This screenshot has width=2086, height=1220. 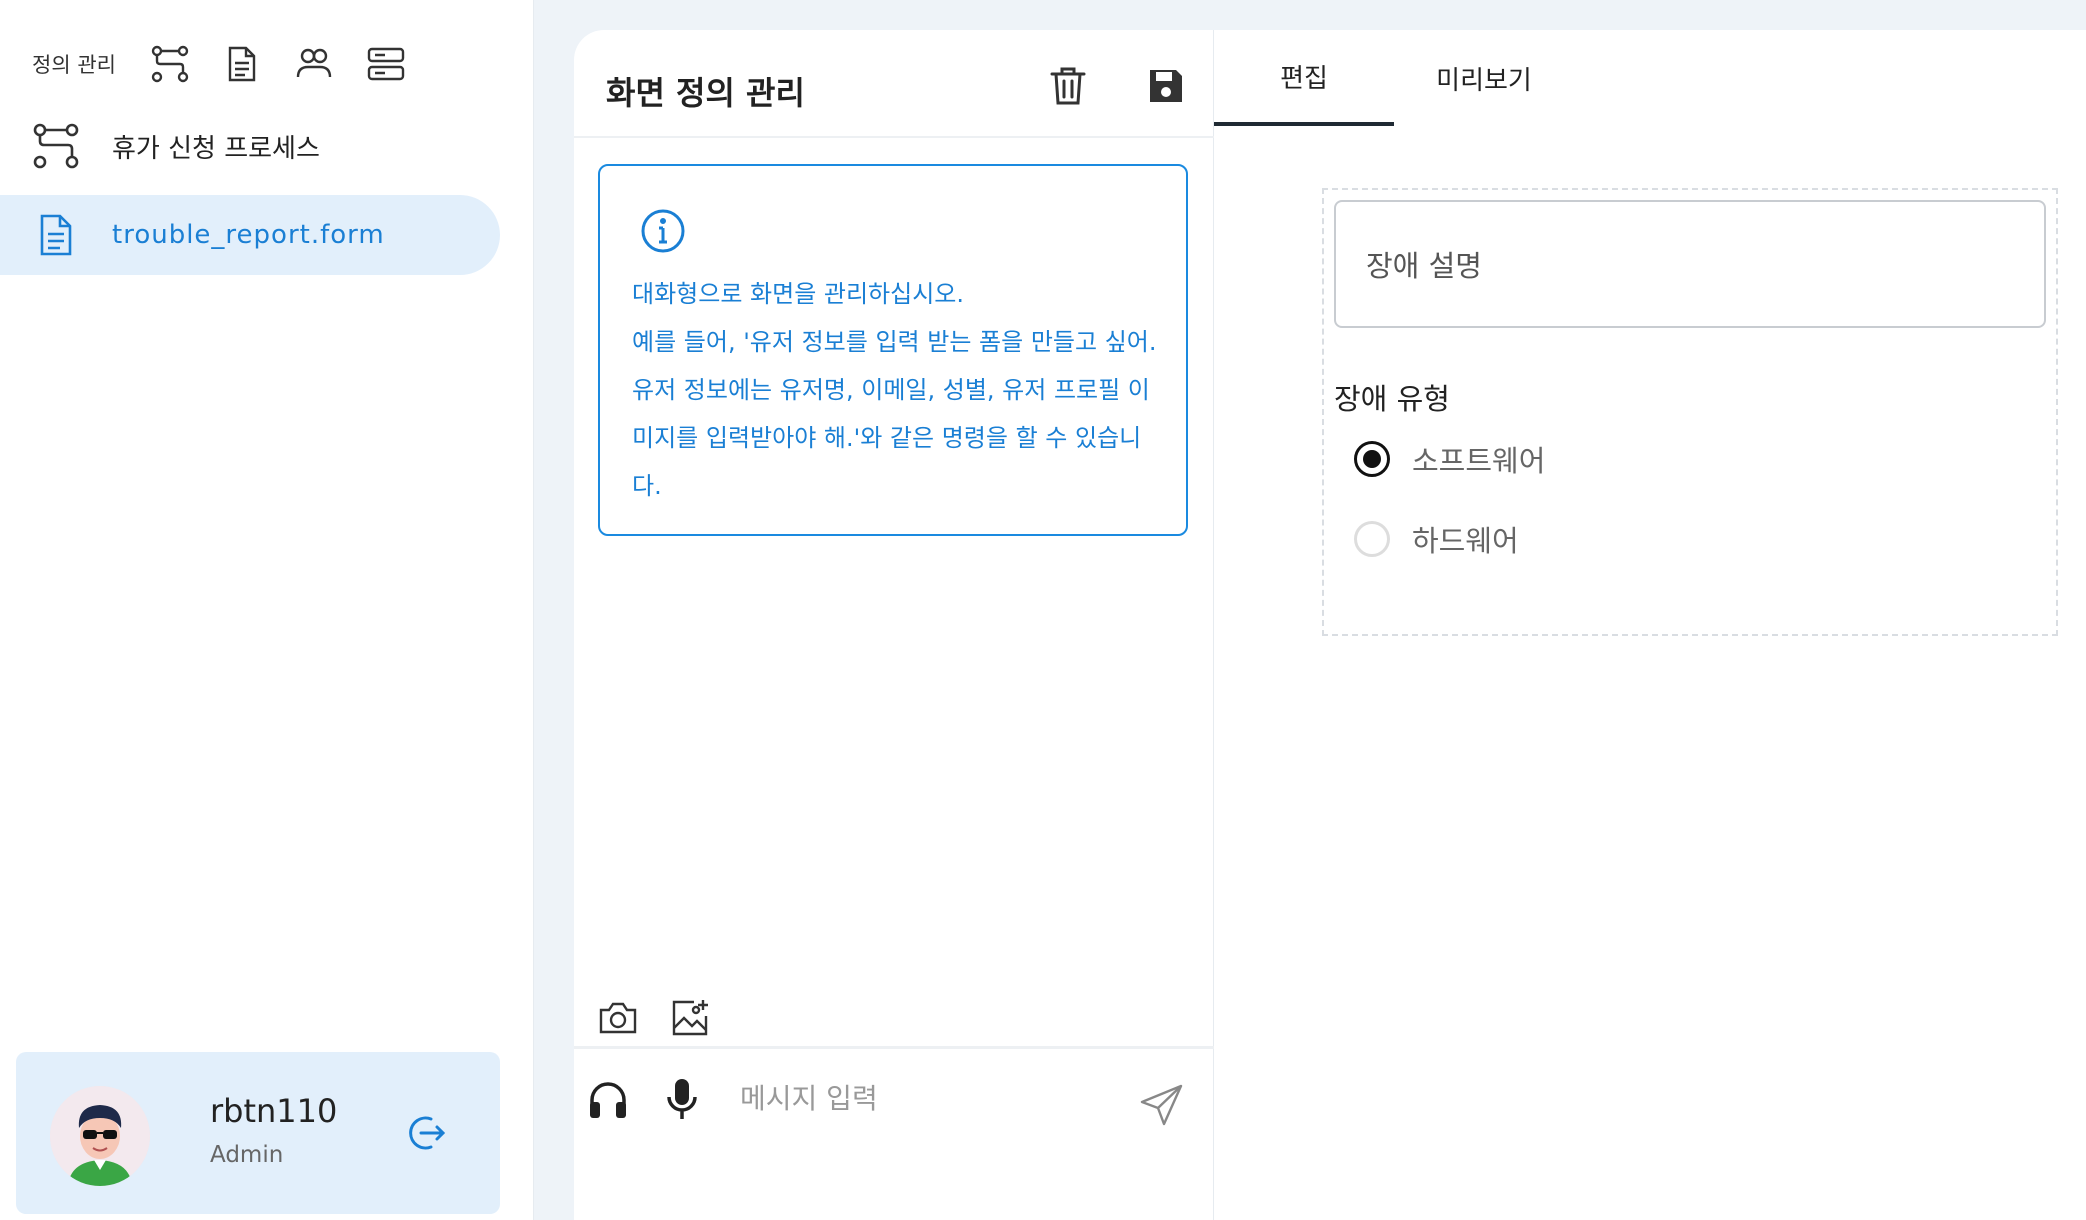 I want to click on sidebar-header: 정의 관리, so click(x=227, y=64).